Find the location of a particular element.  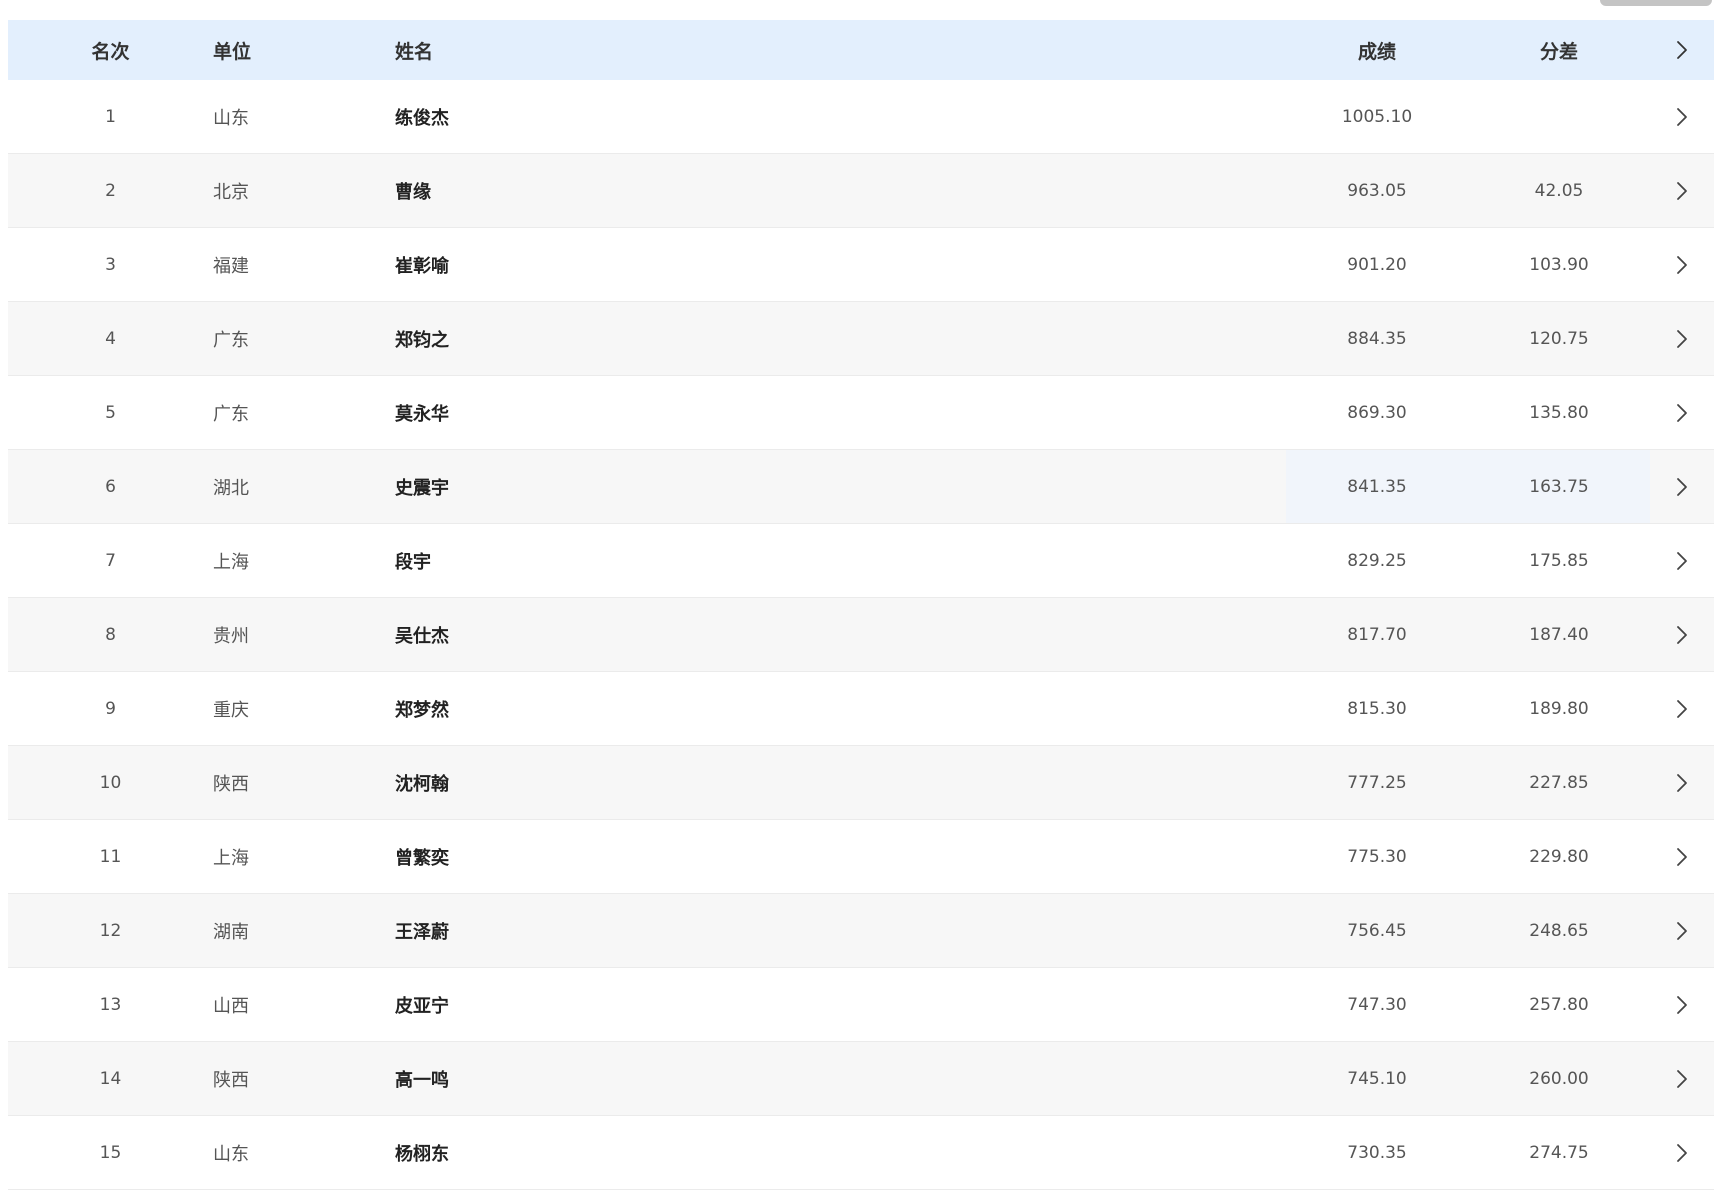

table-row: 8 贵州 吴仕杰 817.70 187.40 is located at coordinates (861, 635).